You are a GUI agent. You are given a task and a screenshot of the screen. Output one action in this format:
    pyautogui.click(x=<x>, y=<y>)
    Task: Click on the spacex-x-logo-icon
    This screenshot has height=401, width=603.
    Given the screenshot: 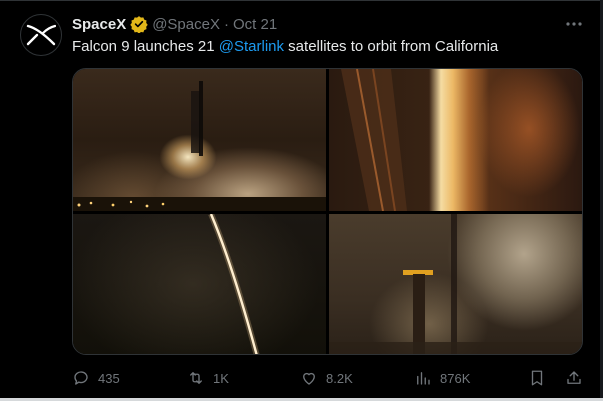 What is the action you would take?
    pyautogui.click(x=41, y=35)
    